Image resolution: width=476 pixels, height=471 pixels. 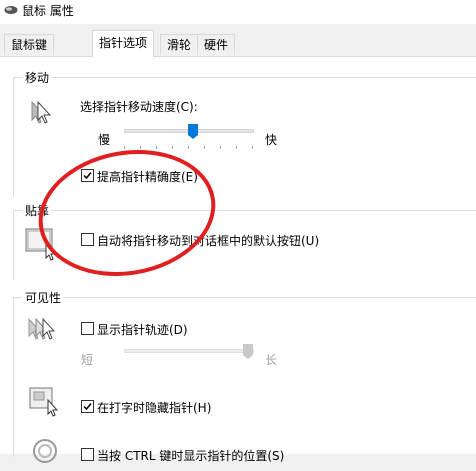 What do you see at coordinates (45, 114) in the screenshot?
I see `pointer-speed-icon` at bounding box center [45, 114].